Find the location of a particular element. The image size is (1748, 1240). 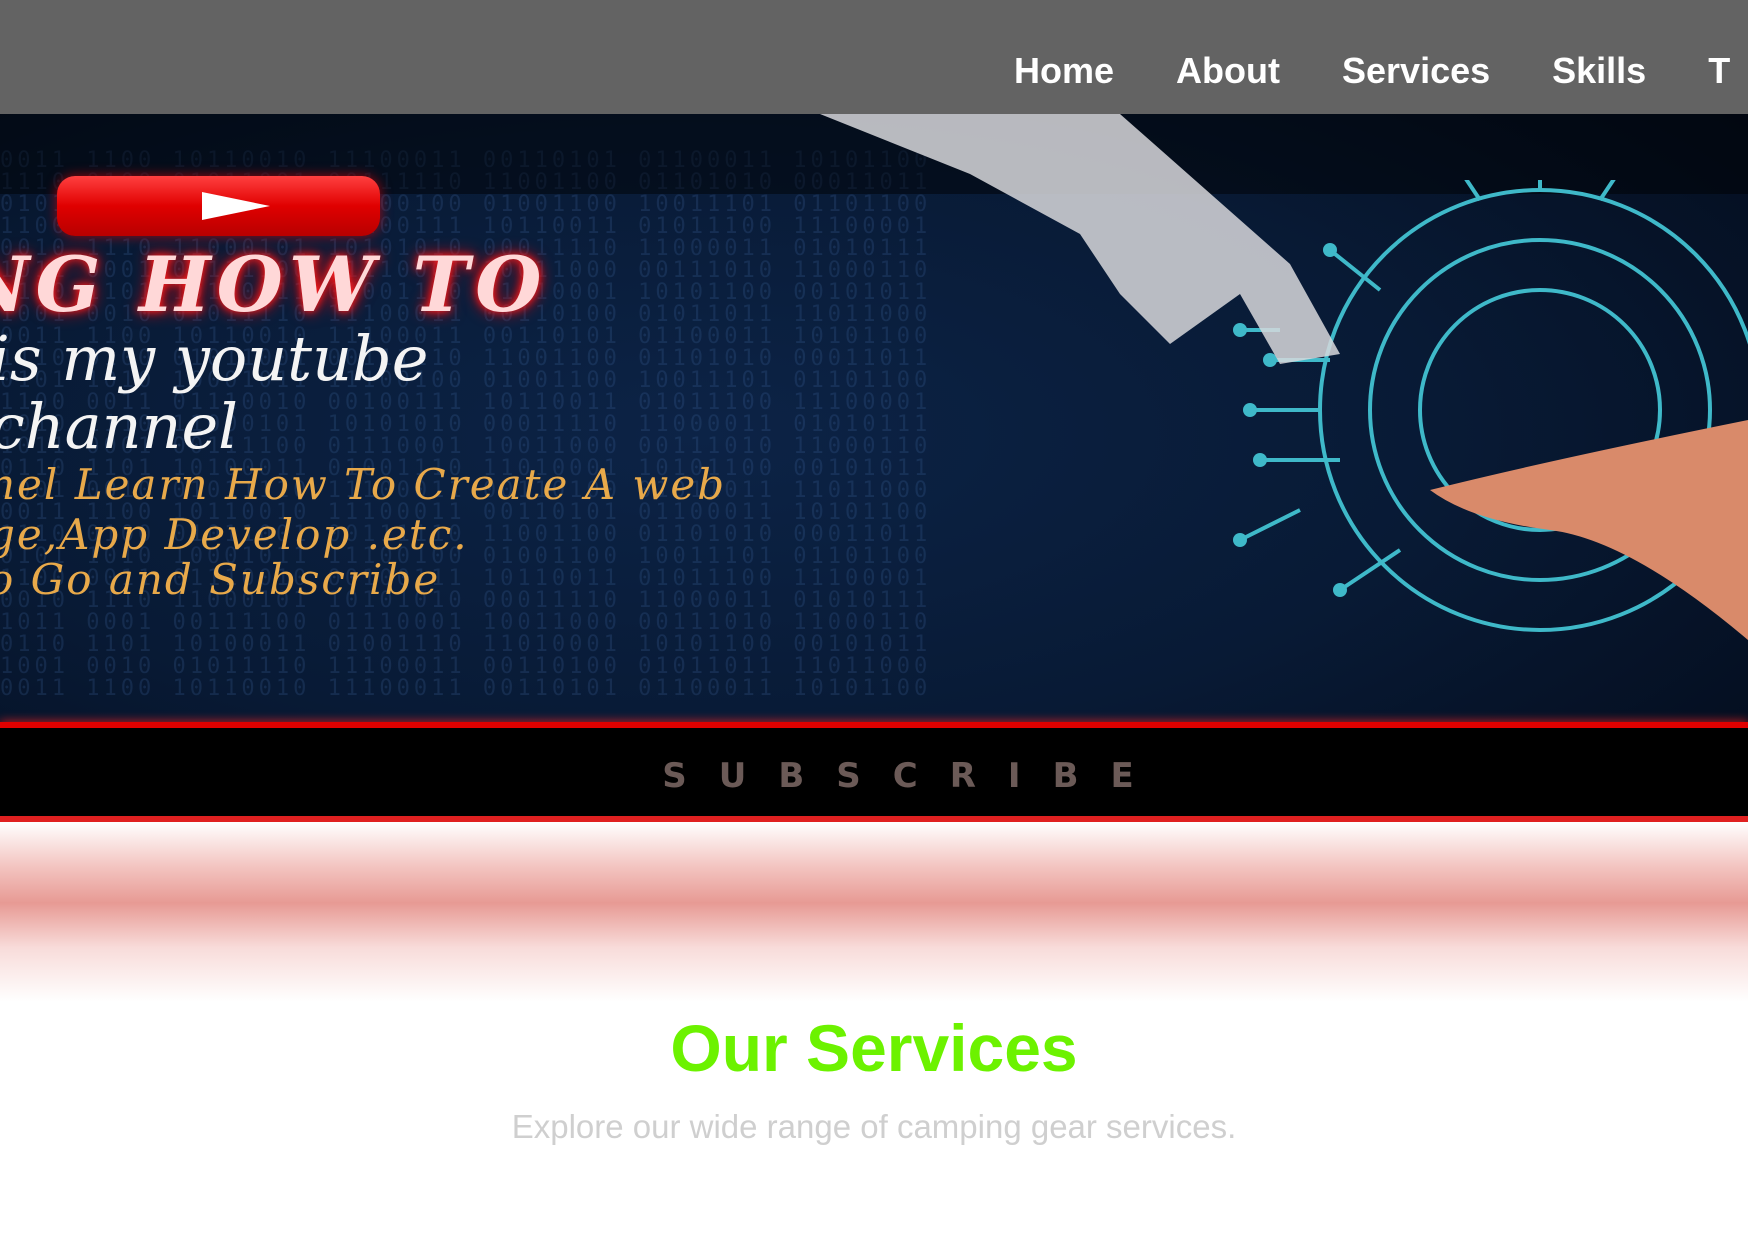

human-hand-image is located at coordinates (1589, 530).